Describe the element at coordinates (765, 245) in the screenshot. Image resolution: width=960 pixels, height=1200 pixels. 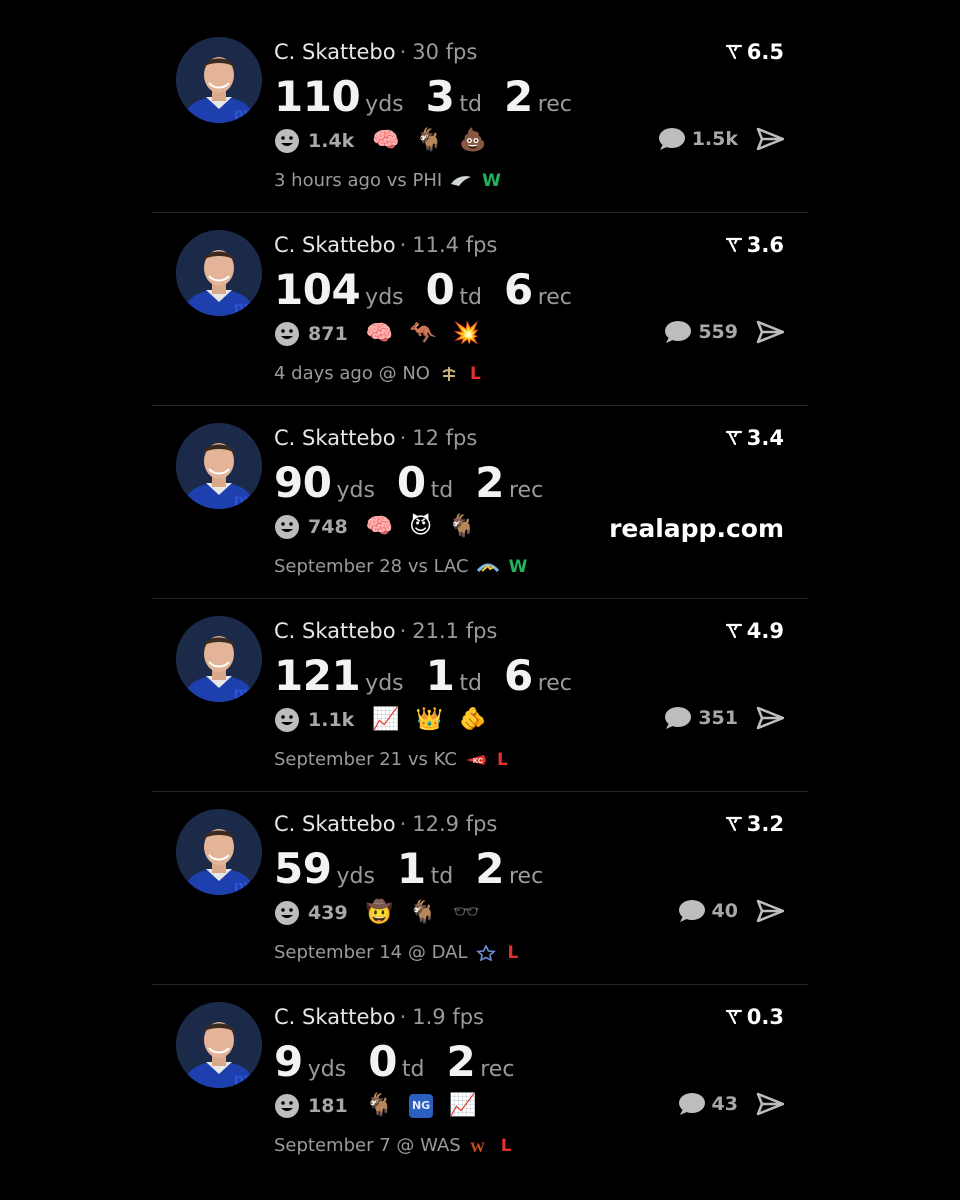
I see `score-value: 3.6` at that location.